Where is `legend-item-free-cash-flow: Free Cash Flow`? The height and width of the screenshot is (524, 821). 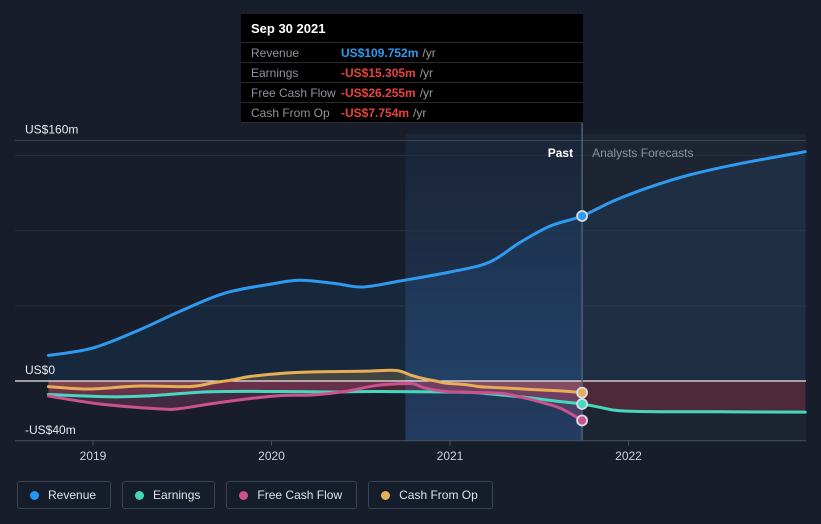 legend-item-free-cash-flow: Free Cash Flow is located at coordinates (292, 495).